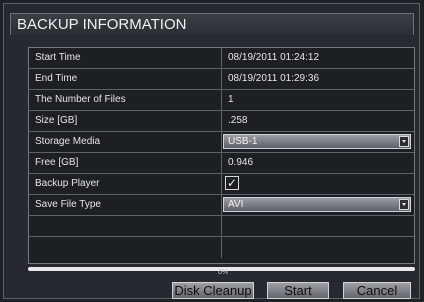 This screenshot has height=302, width=424. Describe the element at coordinates (318, 184) in the screenshot. I see `backup-player-cell: ✓` at that location.